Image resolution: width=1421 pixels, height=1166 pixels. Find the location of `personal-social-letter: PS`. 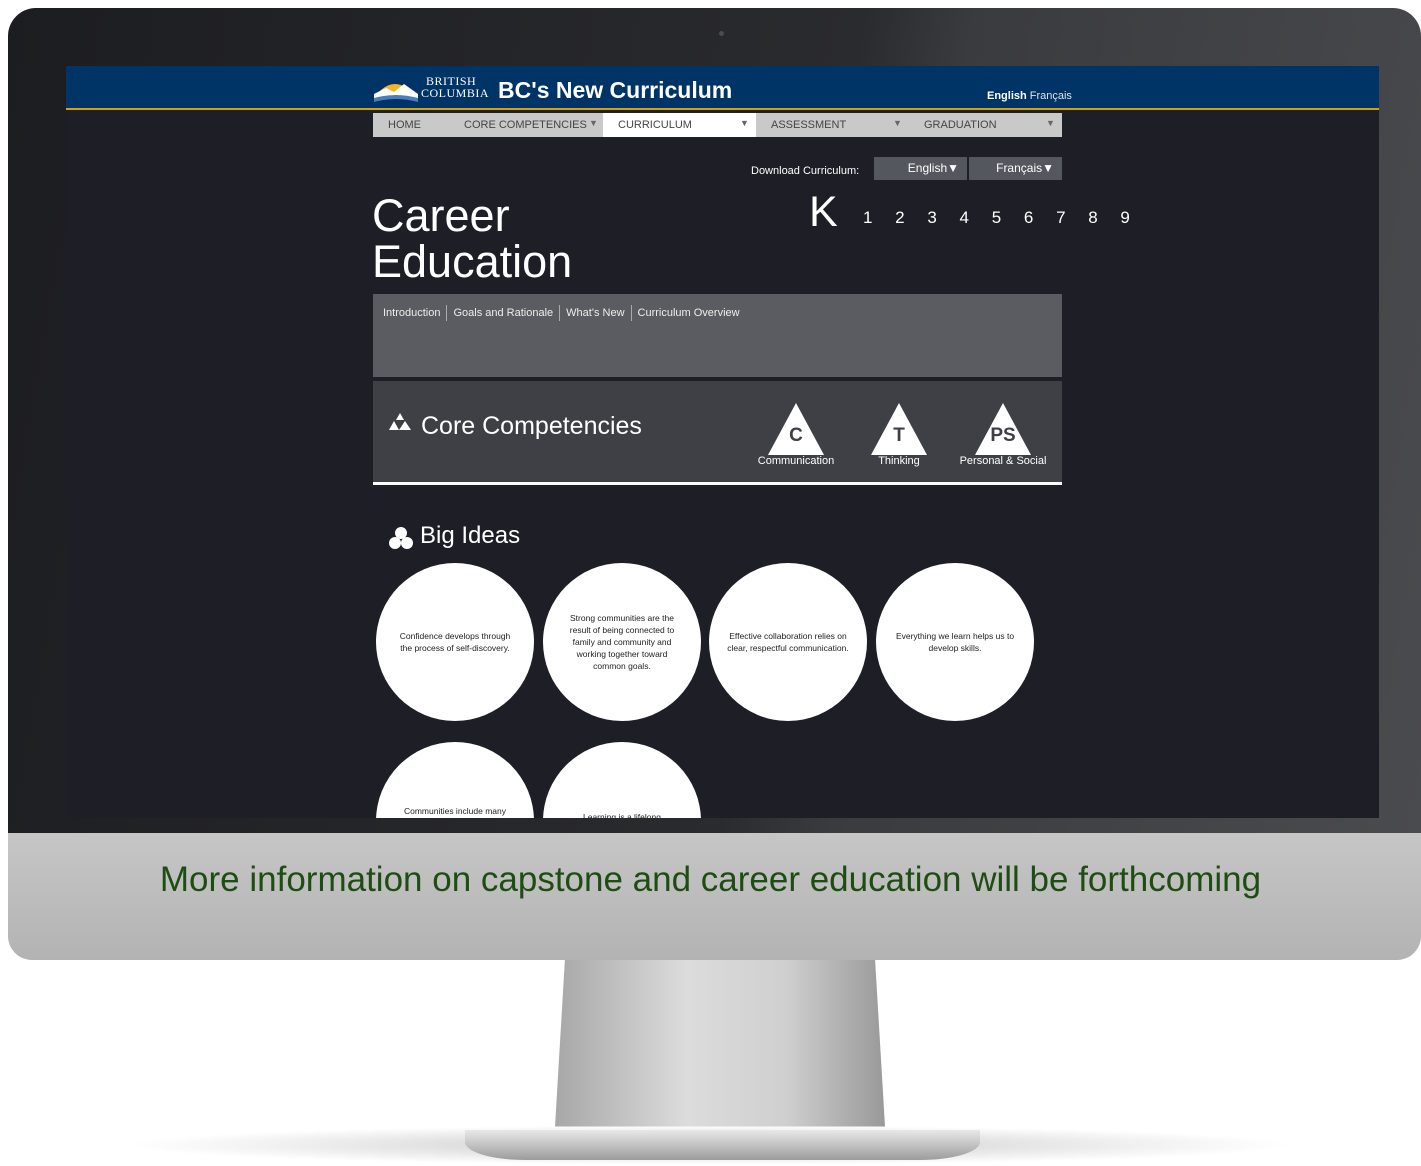

personal-social-letter: PS is located at coordinates (1003, 435).